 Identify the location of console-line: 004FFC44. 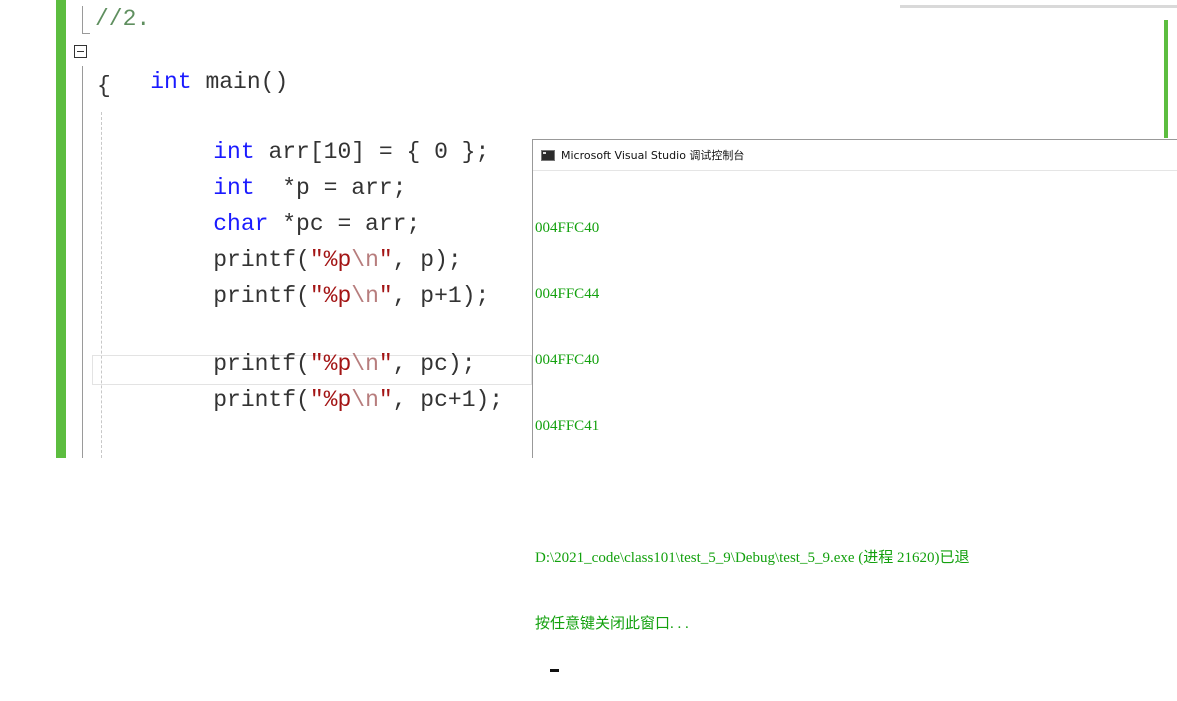
(567, 294).